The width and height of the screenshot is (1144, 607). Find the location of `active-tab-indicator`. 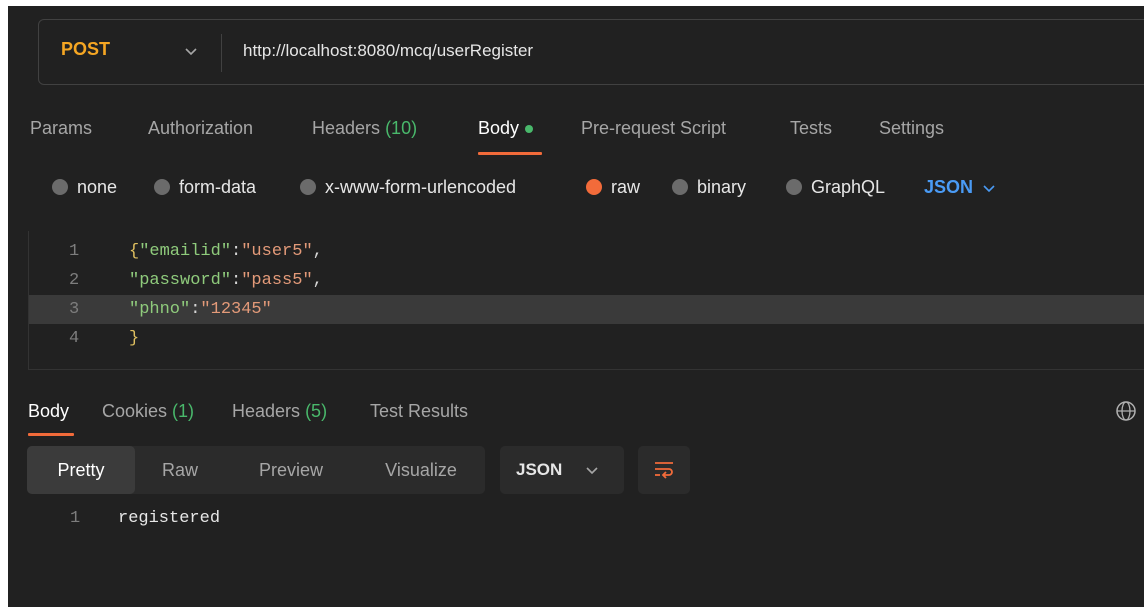

active-tab-indicator is located at coordinates (510, 153).